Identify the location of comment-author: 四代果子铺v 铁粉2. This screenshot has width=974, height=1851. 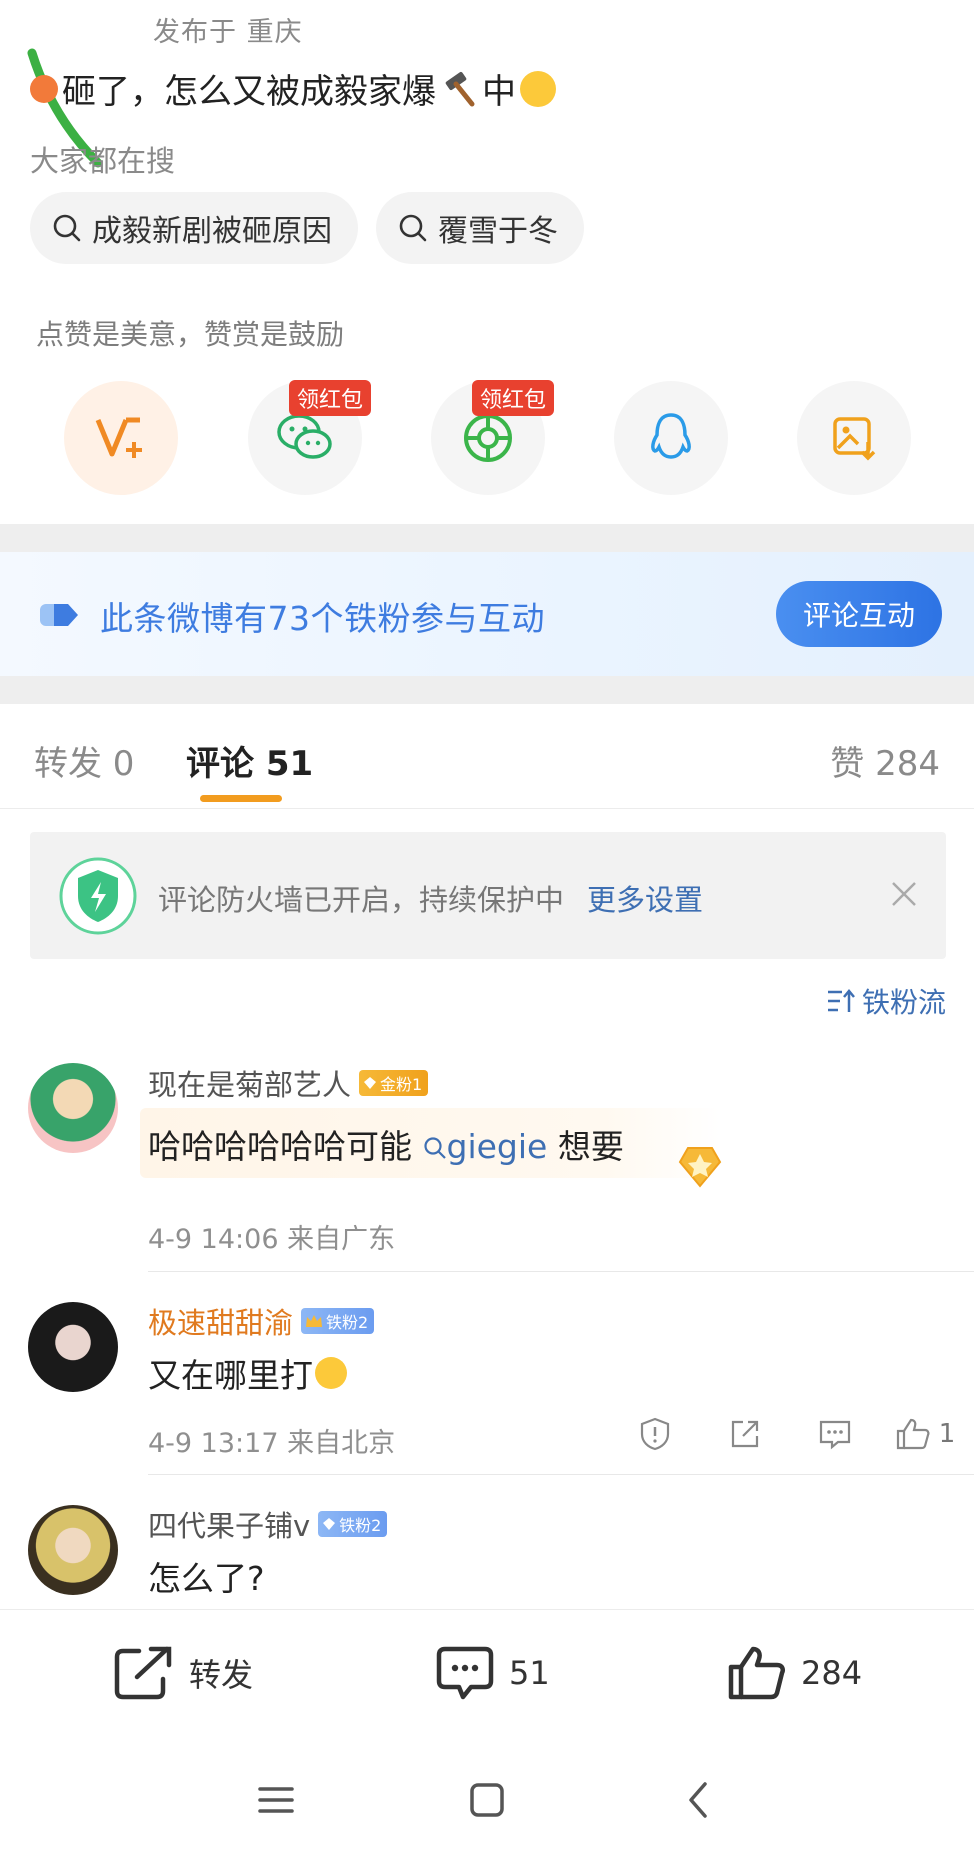
(268, 1524).